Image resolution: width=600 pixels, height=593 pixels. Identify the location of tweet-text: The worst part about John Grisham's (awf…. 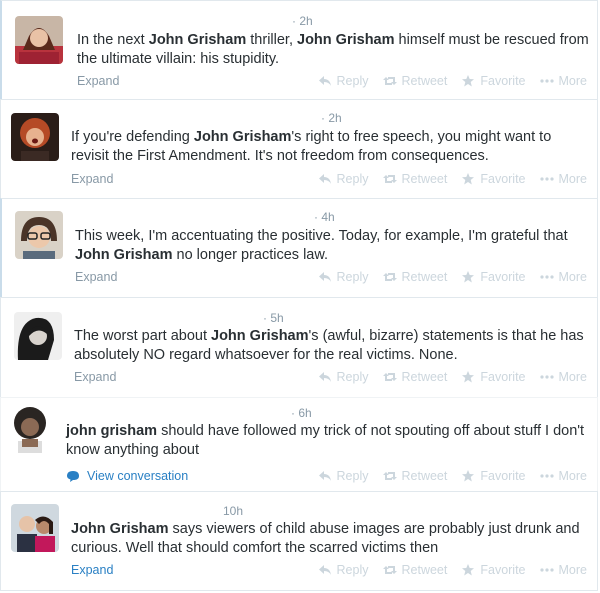
(334, 346).